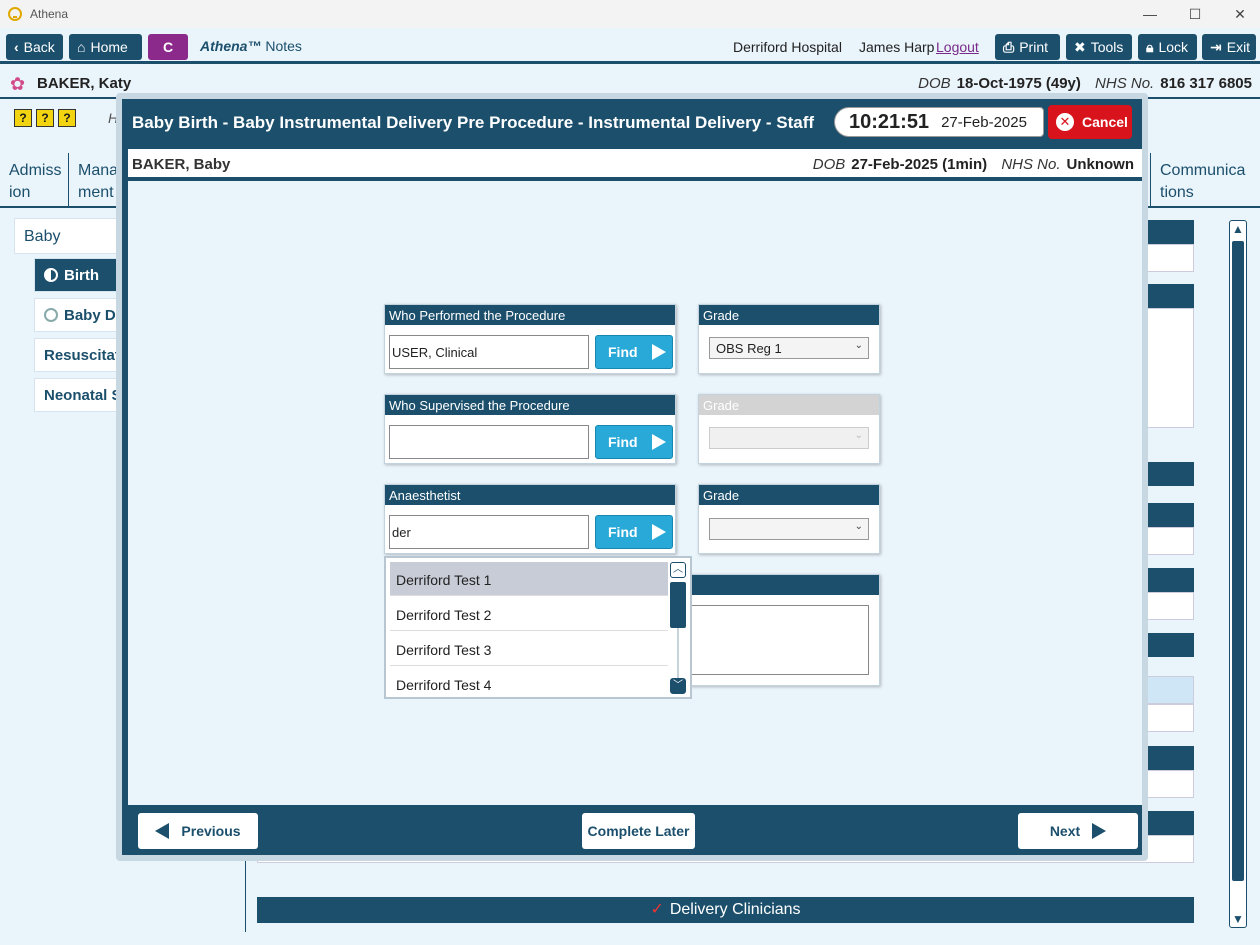  Describe the element at coordinates (657, 909) in the screenshot. I see `tick-icon: ✓` at that location.